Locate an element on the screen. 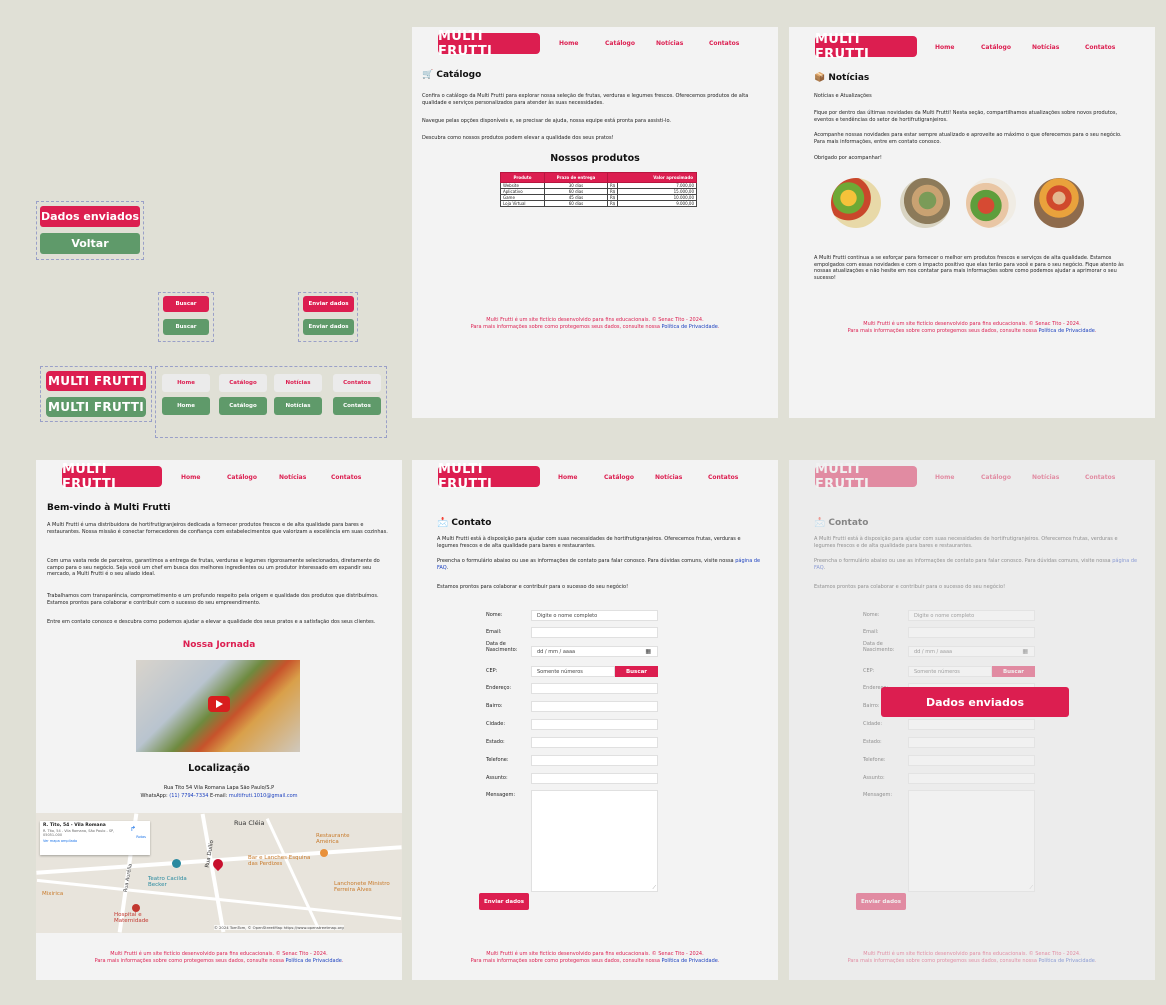 Image resolution: width=1166 pixels, height=1005 pixels. label-phone: Telefone: is located at coordinates (497, 760).